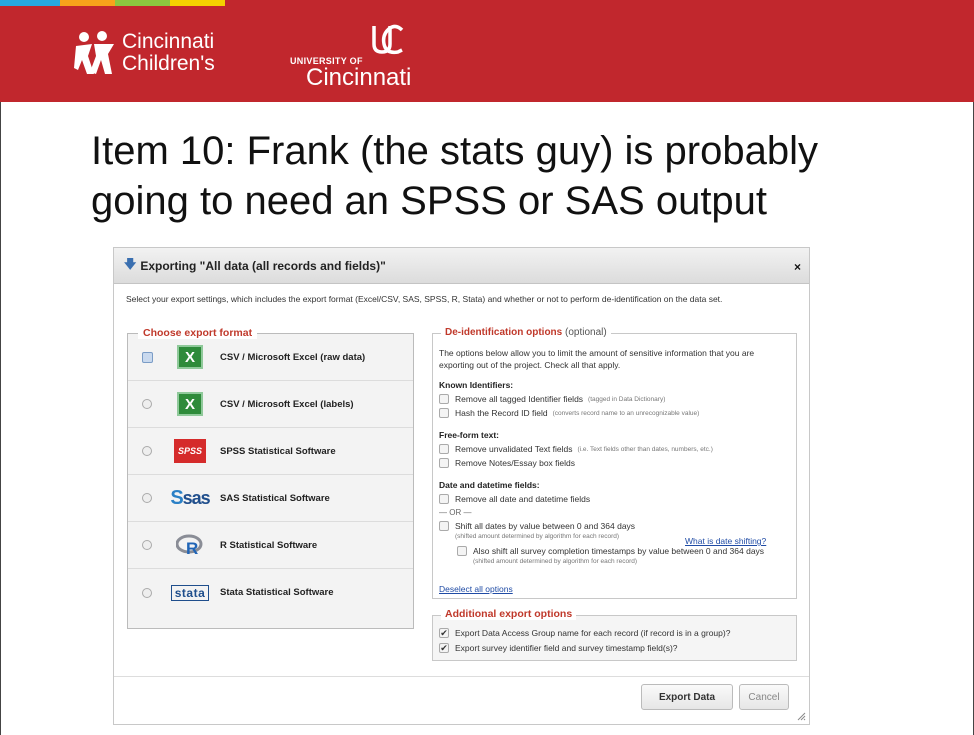 The height and width of the screenshot is (735, 974). I want to click on export-survey-fields-checkbox: ✔, so click(444, 648).